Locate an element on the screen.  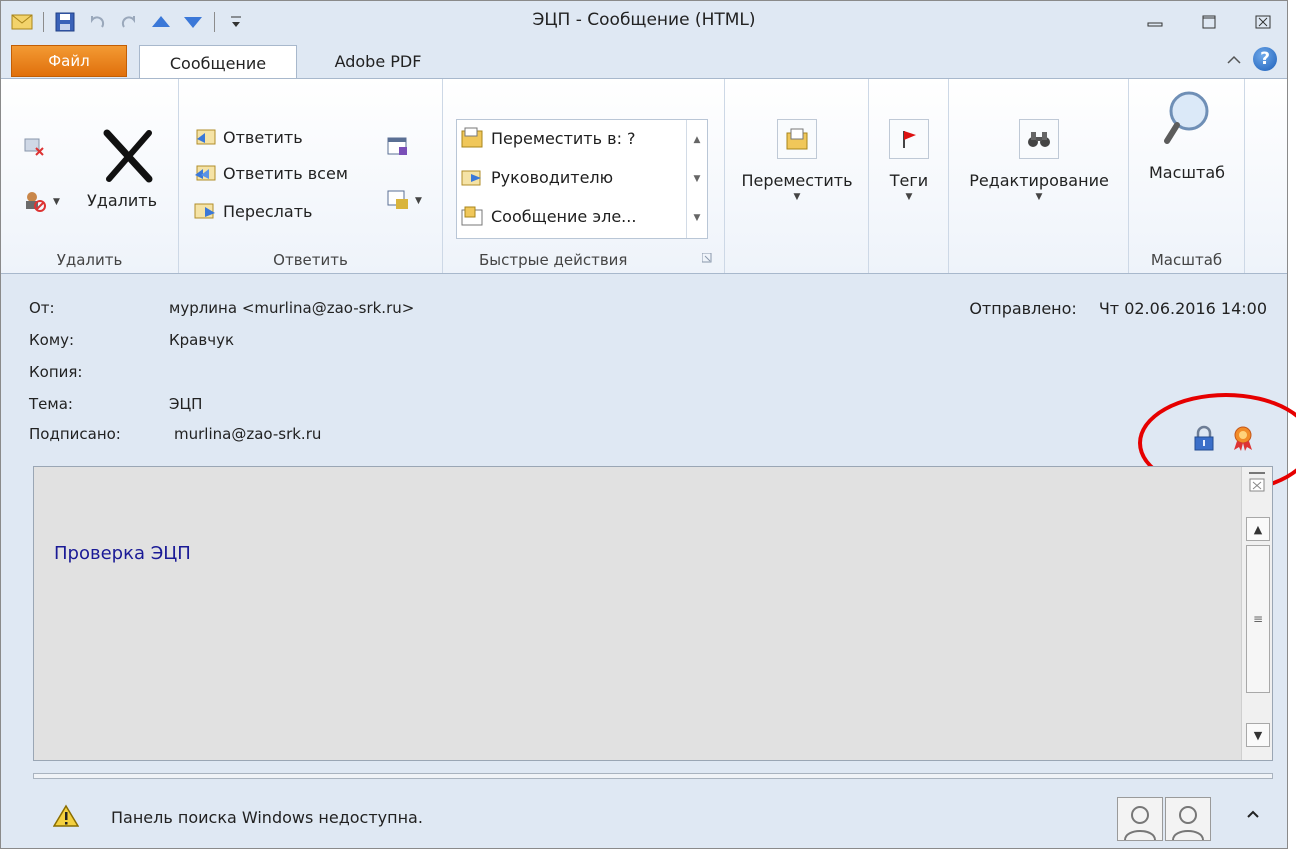
close-button is located at coordinates (1263, 22).